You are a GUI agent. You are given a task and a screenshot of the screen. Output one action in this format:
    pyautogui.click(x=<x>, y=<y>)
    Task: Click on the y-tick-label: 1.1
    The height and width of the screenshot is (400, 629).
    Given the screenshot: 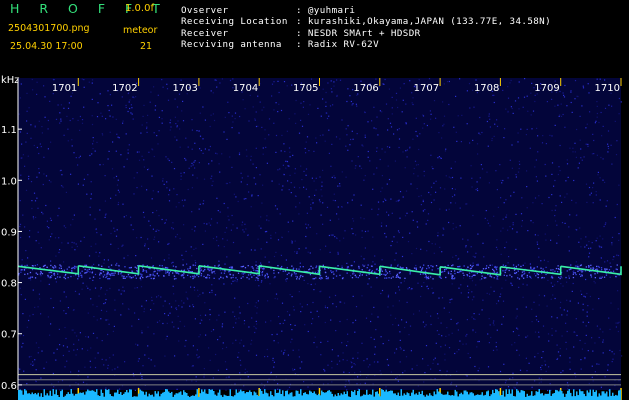 What is the action you would take?
    pyautogui.click(x=9, y=130)
    